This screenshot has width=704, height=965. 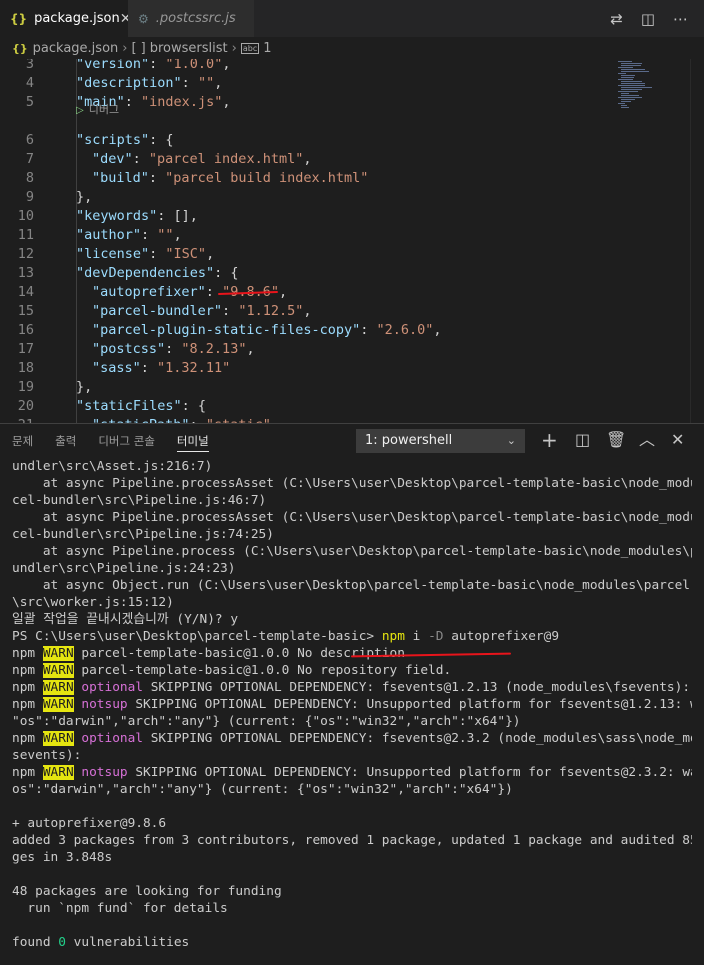 I want to click on breadcrumb-node: browserslist, so click(x=189, y=48).